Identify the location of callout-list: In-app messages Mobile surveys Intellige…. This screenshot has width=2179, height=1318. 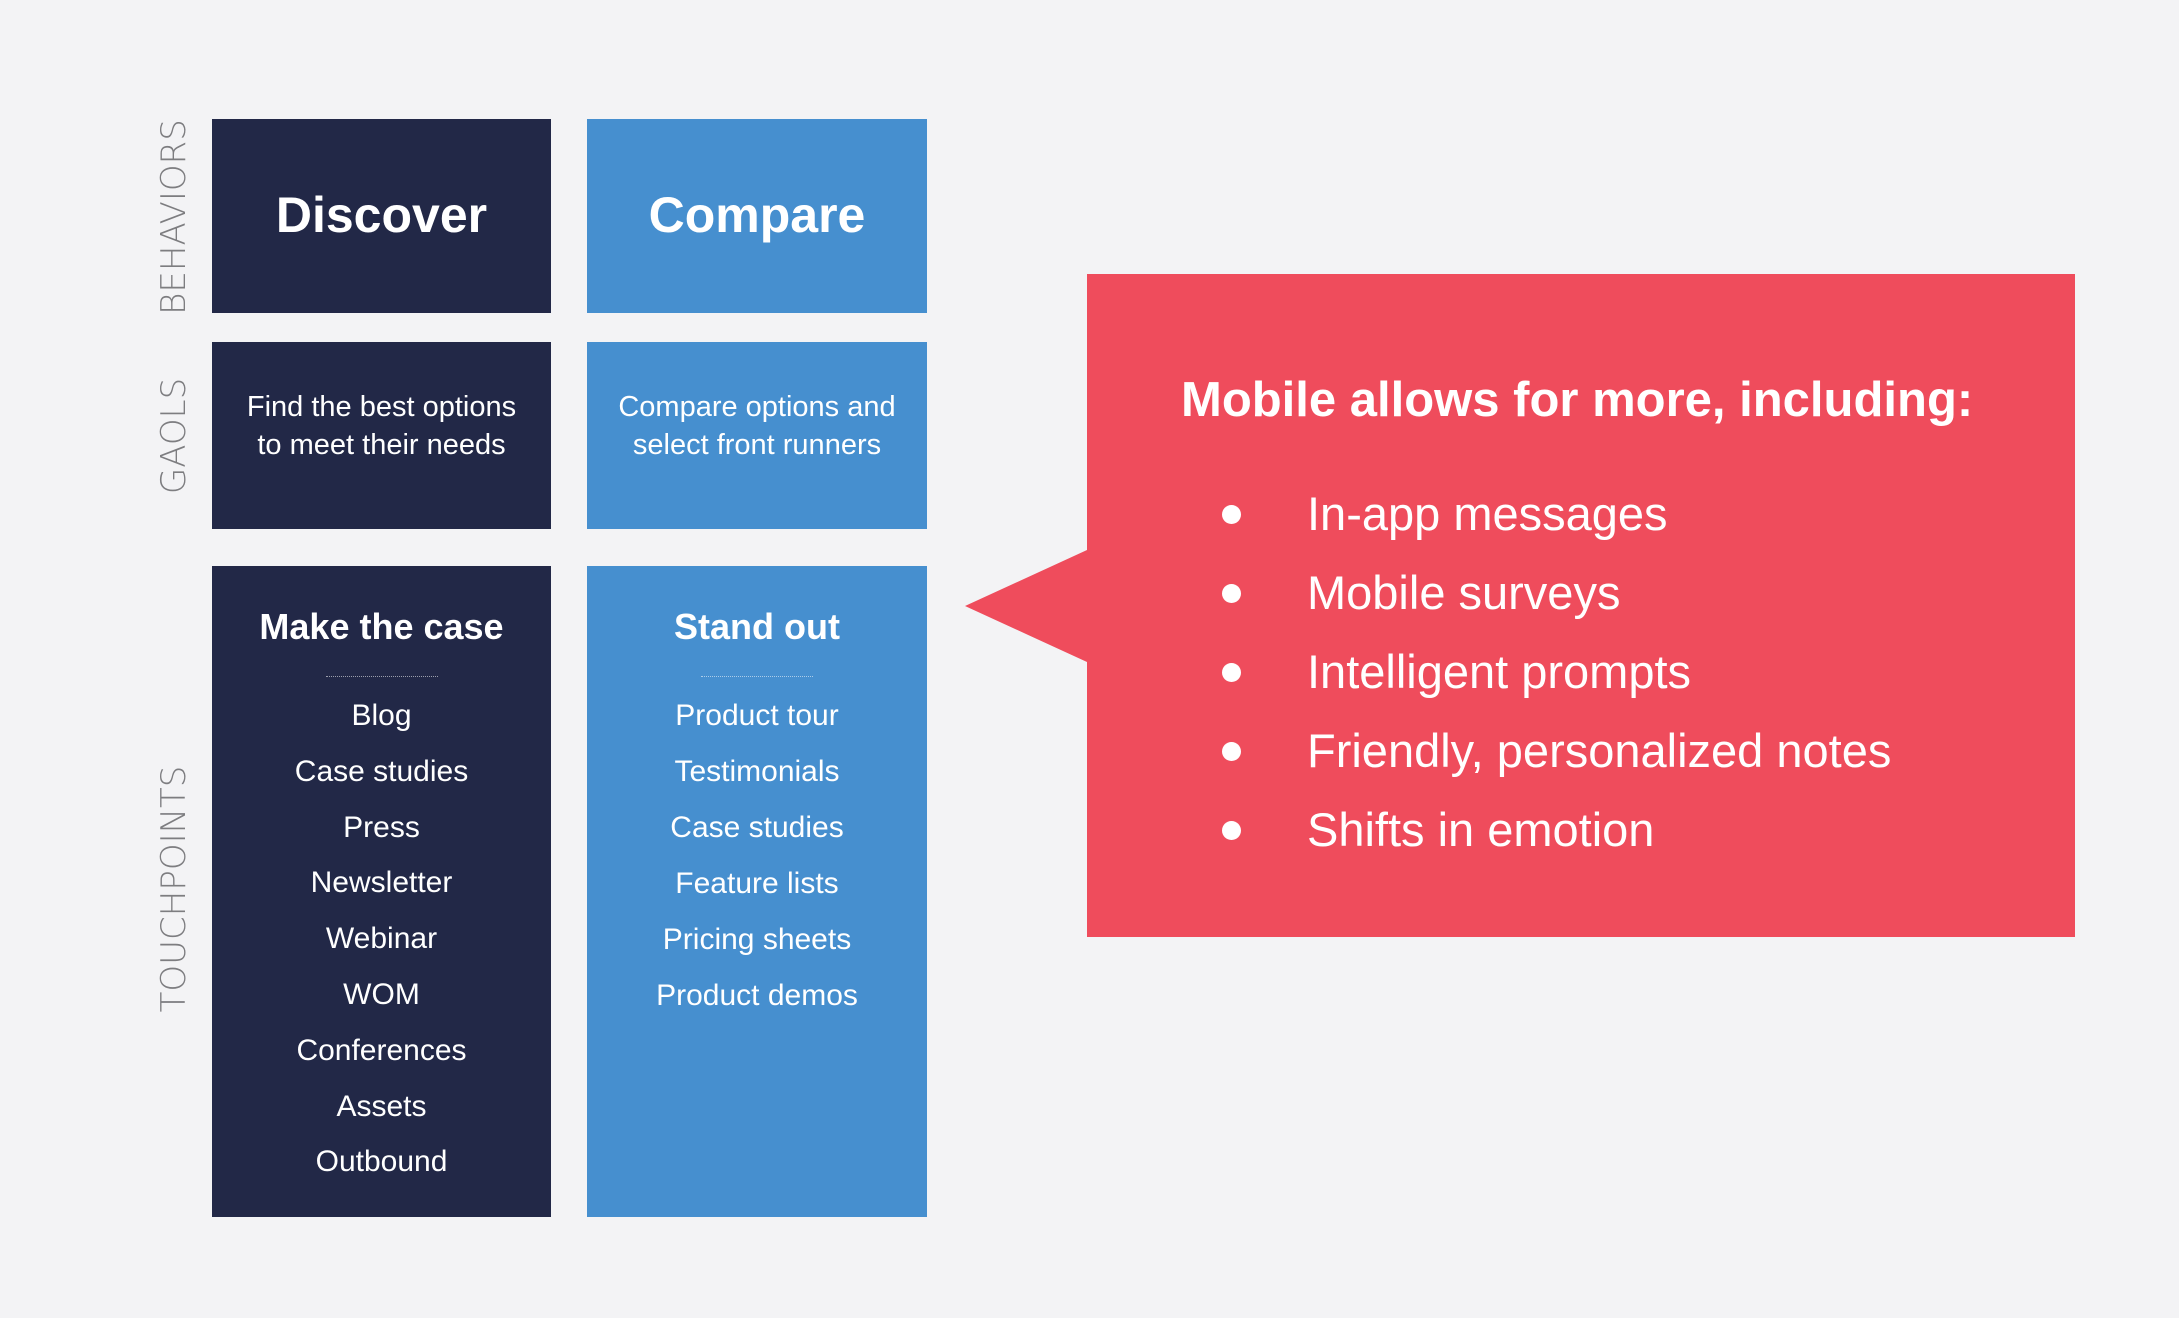
(1557, 671).